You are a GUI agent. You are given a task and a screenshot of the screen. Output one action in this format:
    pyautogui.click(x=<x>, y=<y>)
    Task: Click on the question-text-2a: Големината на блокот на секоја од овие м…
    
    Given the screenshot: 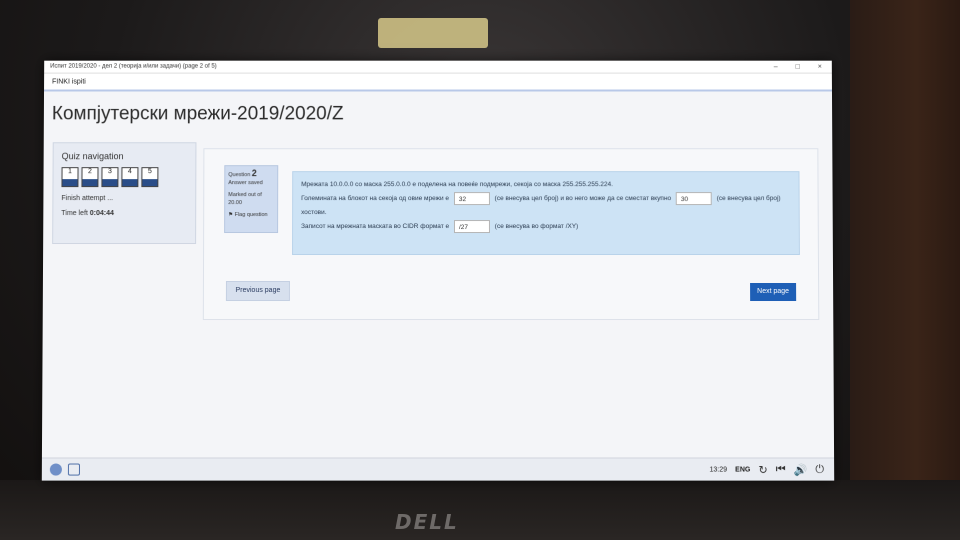 What is the action you would take?
    pyautogui.click(x=375, y=199)
    